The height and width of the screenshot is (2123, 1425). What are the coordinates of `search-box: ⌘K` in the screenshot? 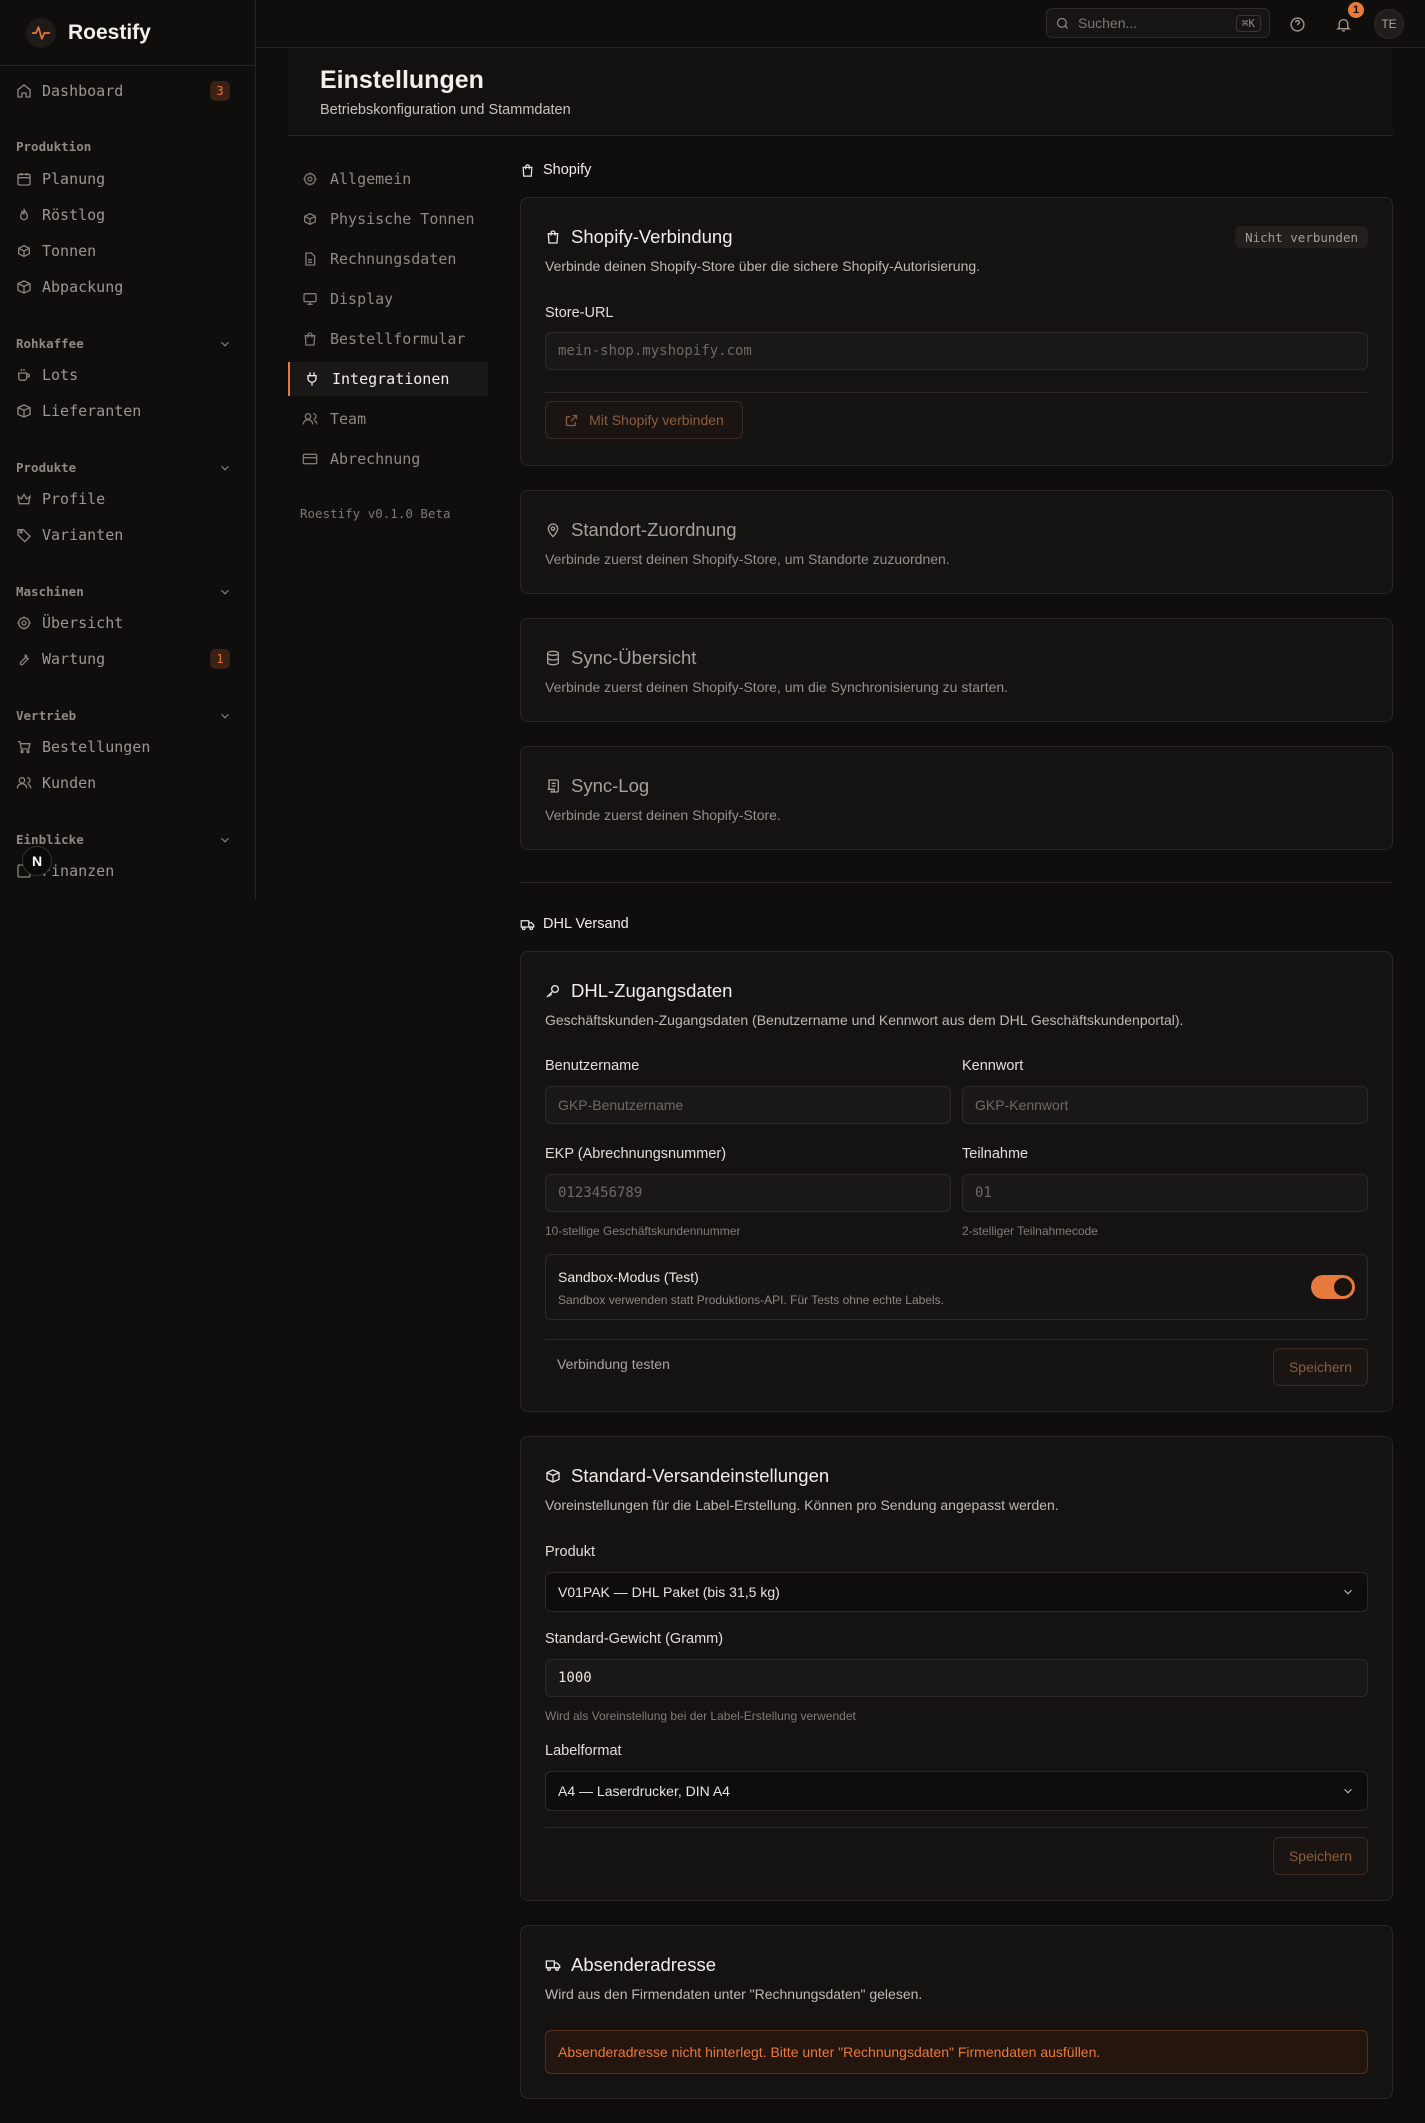 It's located at (1158, 23).